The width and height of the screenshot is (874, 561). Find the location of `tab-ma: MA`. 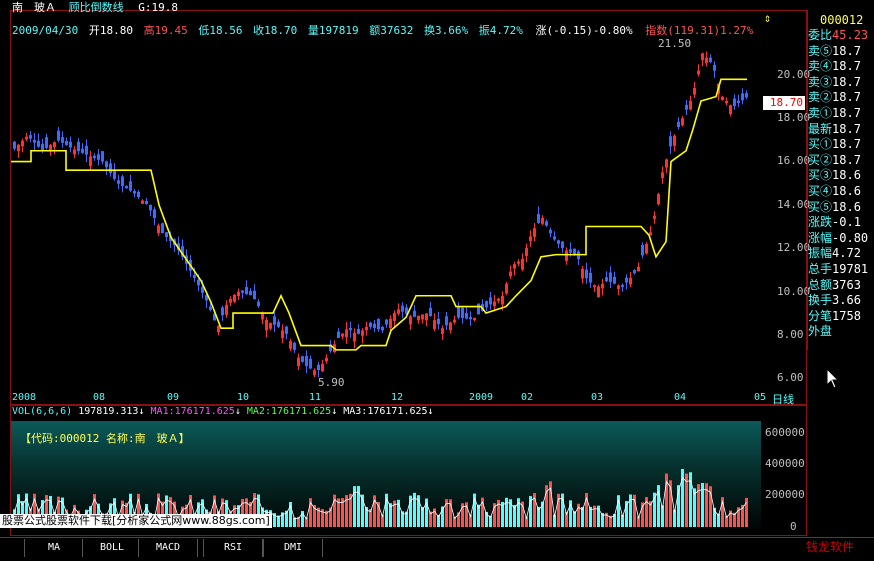

tab-ma: MA is located at coordinates (54, 548).